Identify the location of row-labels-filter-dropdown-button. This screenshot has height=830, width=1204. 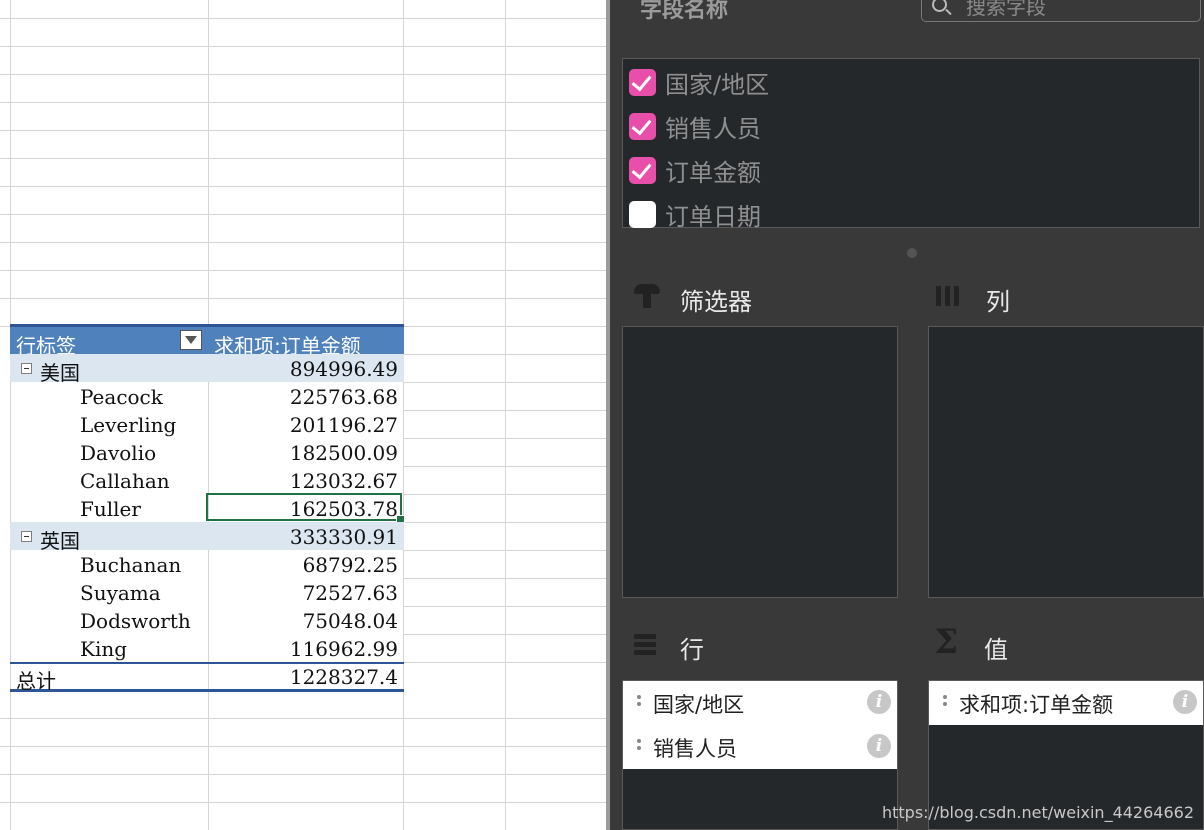
(191, 340).